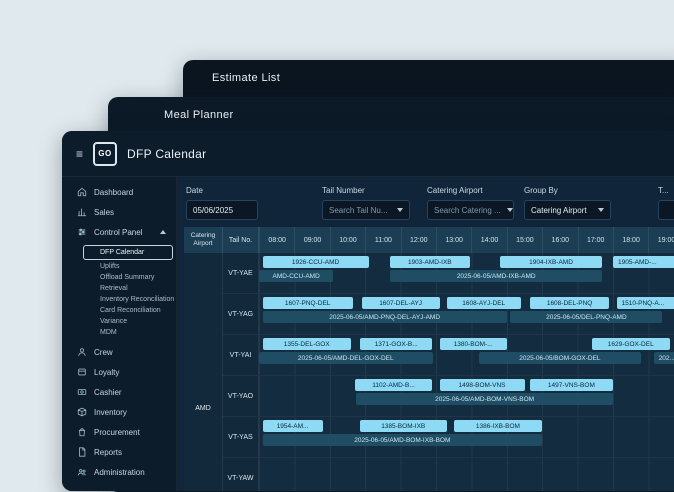  What do you see at coordinates (108, 452) in the screenshot?
I see `sidebar-item-label: Reports` at bounding box center [108, 452].